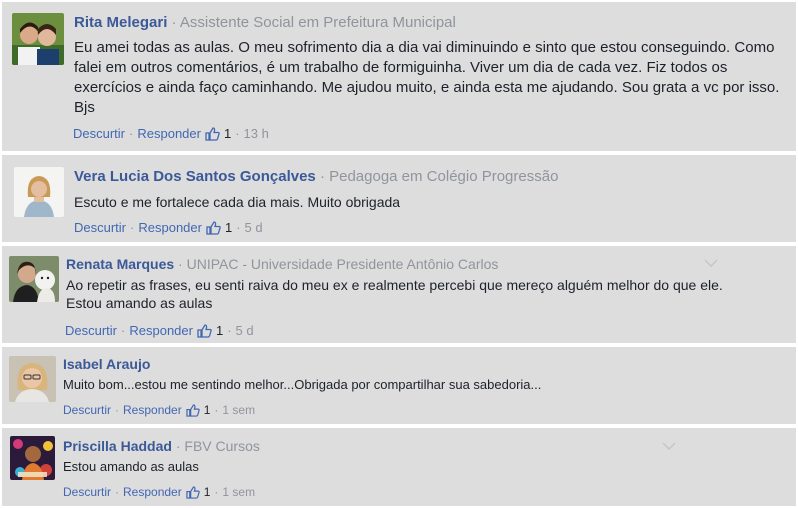 The image size is (798, 508). Describe the element at coordinates (120, 264) in the screenshot. I see `author-name: Renata Marques` at that location.